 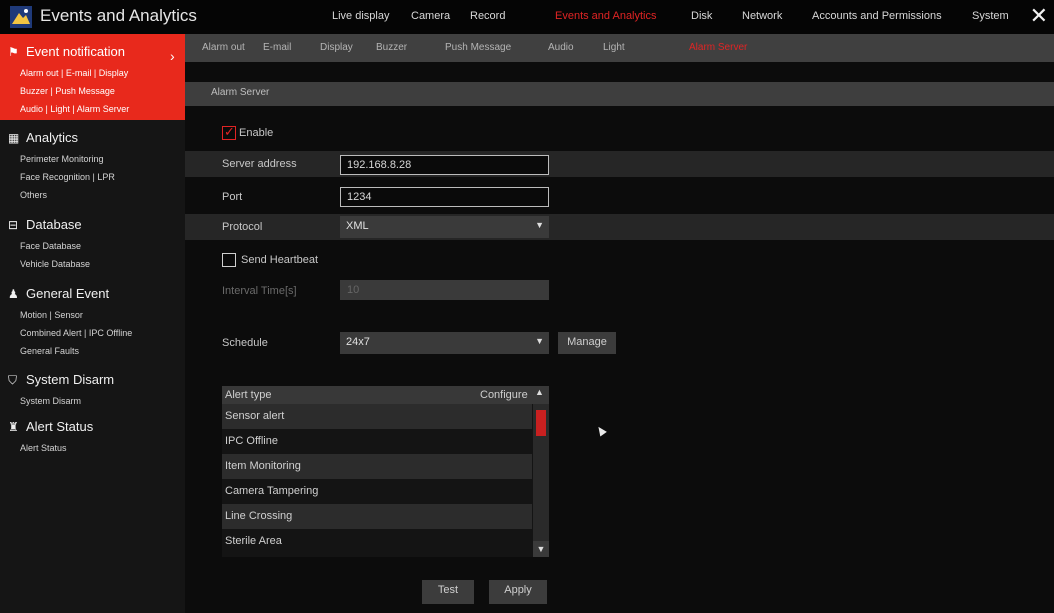 What do you see at coordinates (1039, 16) in the screenshot?
I see `close-icon: ✕` at bounding box center [1039, 16].